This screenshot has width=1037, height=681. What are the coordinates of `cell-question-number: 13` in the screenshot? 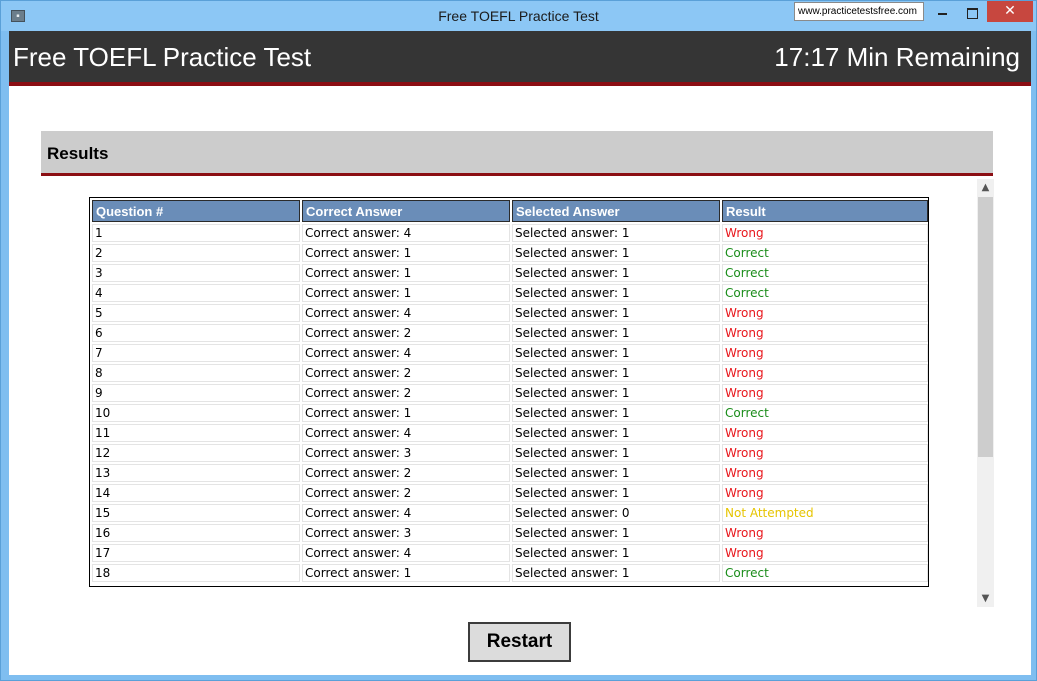 It's located at (196, 473).